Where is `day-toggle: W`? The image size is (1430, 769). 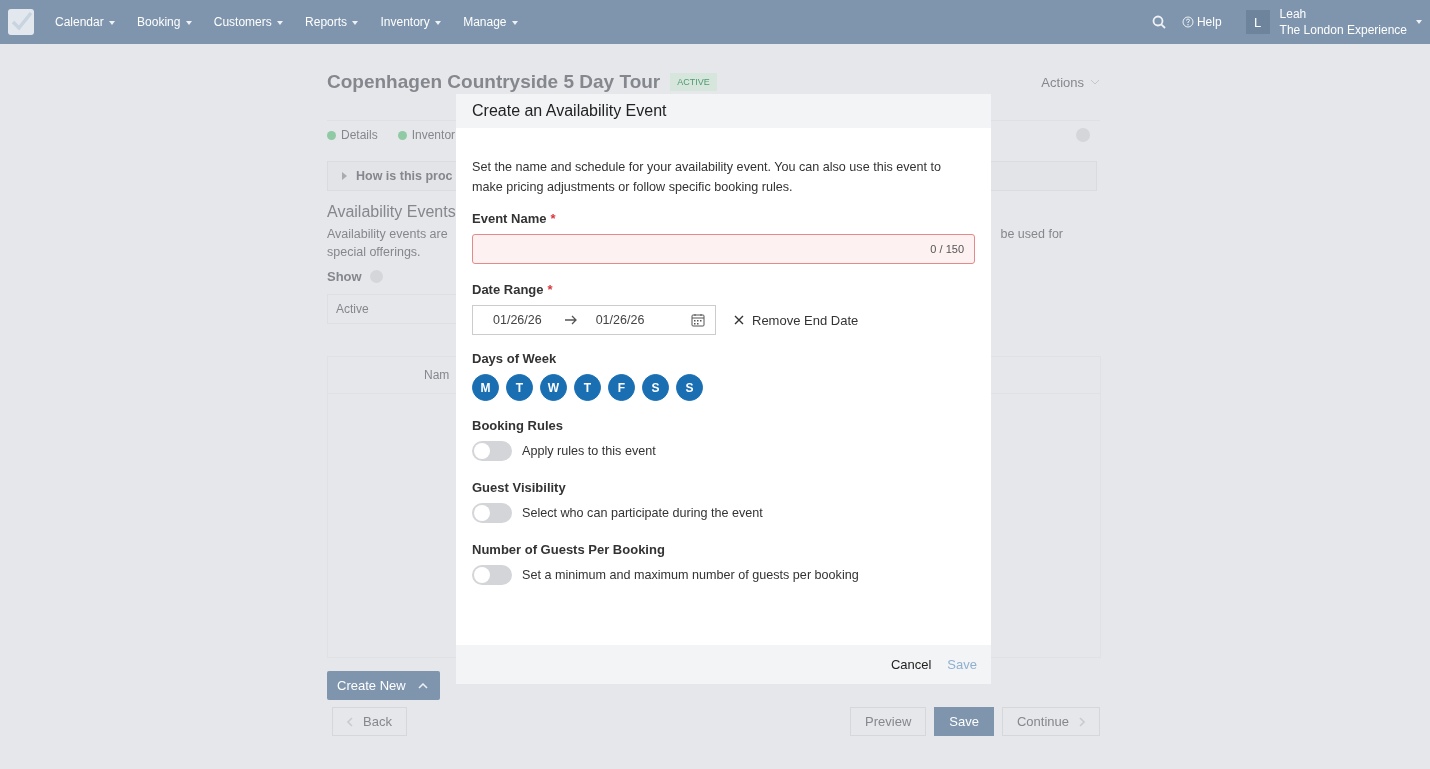
day-toggle: W is located at coordinates (553, 387).